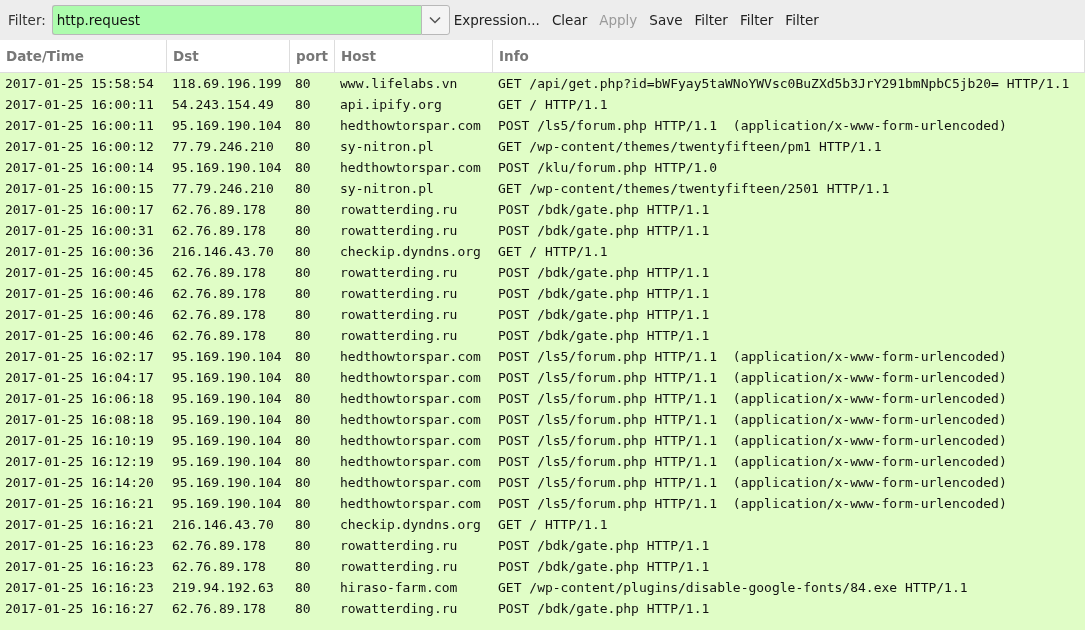 Image resolution: width=1085 pixels, height=630 pixels. Describe the element at coordinates (79, 377) in the screenshot. I see `table-cell-text: 2017-01-25 16:04:17` at that location.